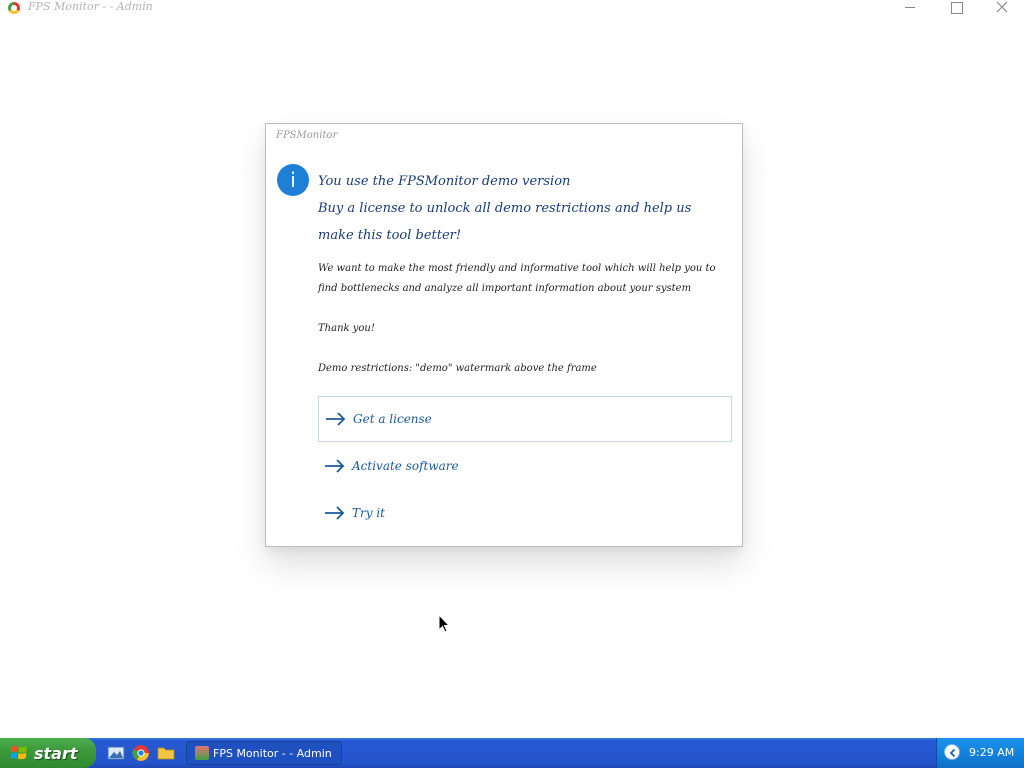  Describe the element at coordinates (293, 180) in the screenshot. I see `info-icon: i` at that location.